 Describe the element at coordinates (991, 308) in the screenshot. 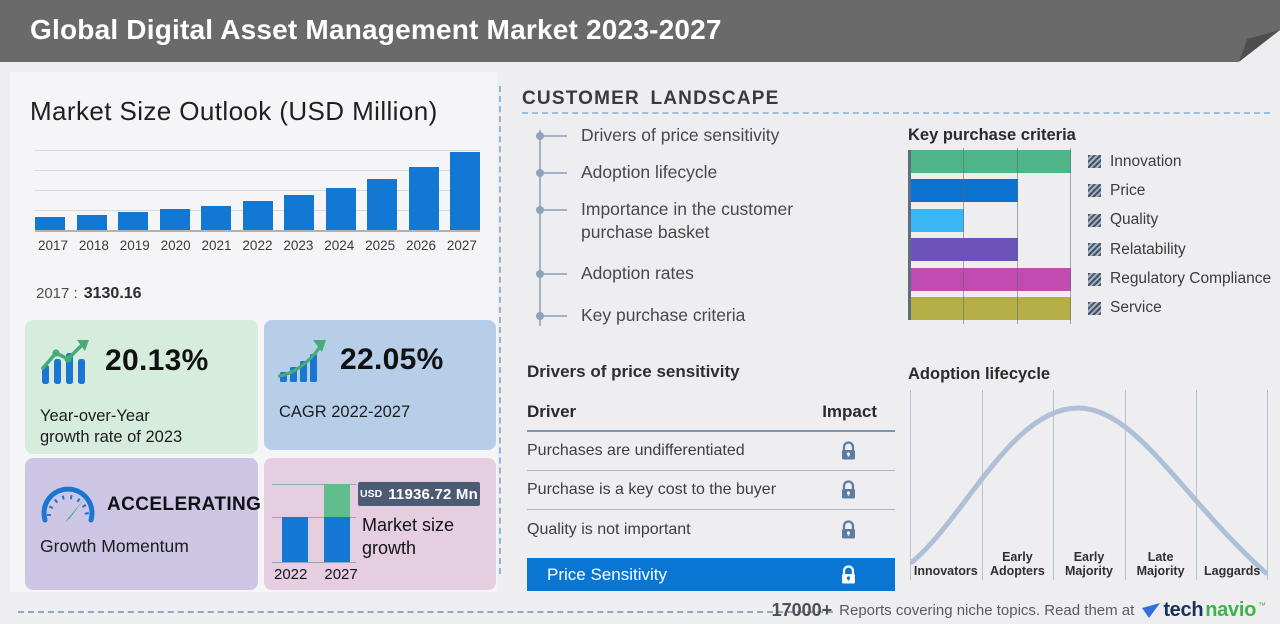

I see `criteria-bar-service` at that location.